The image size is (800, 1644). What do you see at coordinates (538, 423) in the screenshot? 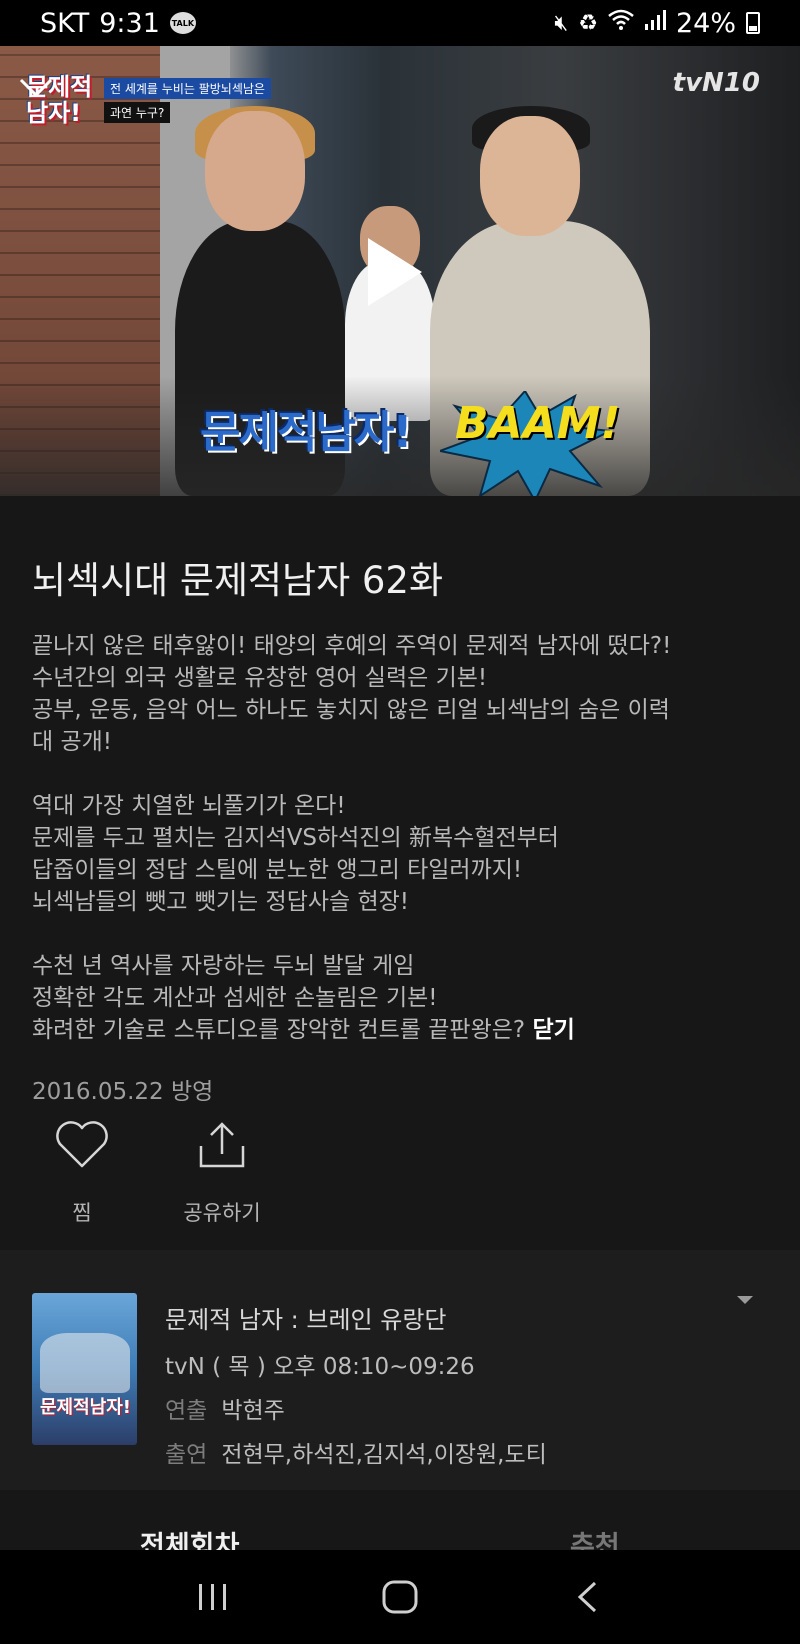
I see `sound-effect-text: BAAM!` at bounding box center [538, 423].